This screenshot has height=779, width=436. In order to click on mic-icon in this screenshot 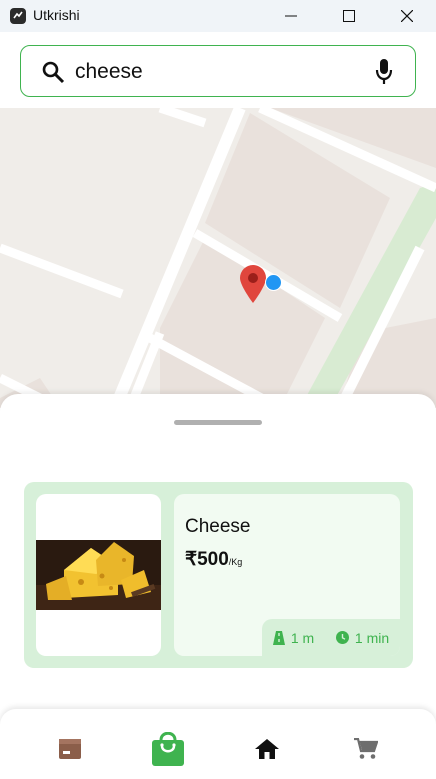, I will do `click(384, 72)`.